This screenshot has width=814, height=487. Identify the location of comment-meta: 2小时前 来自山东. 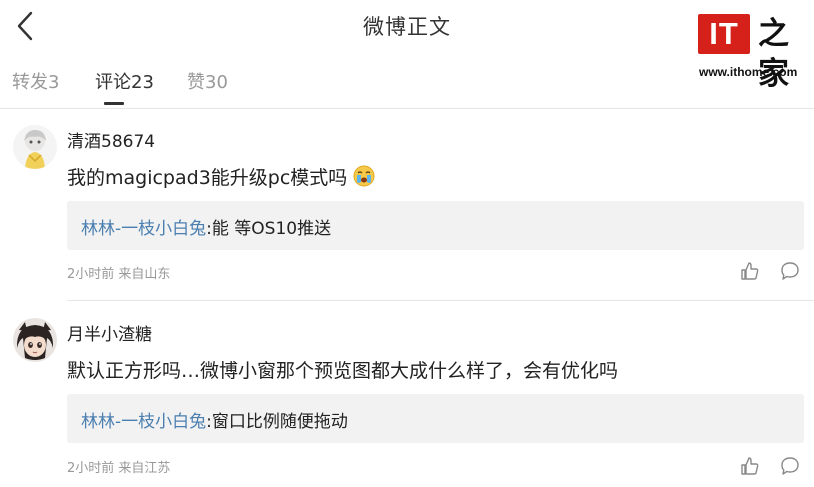
(119, 274).